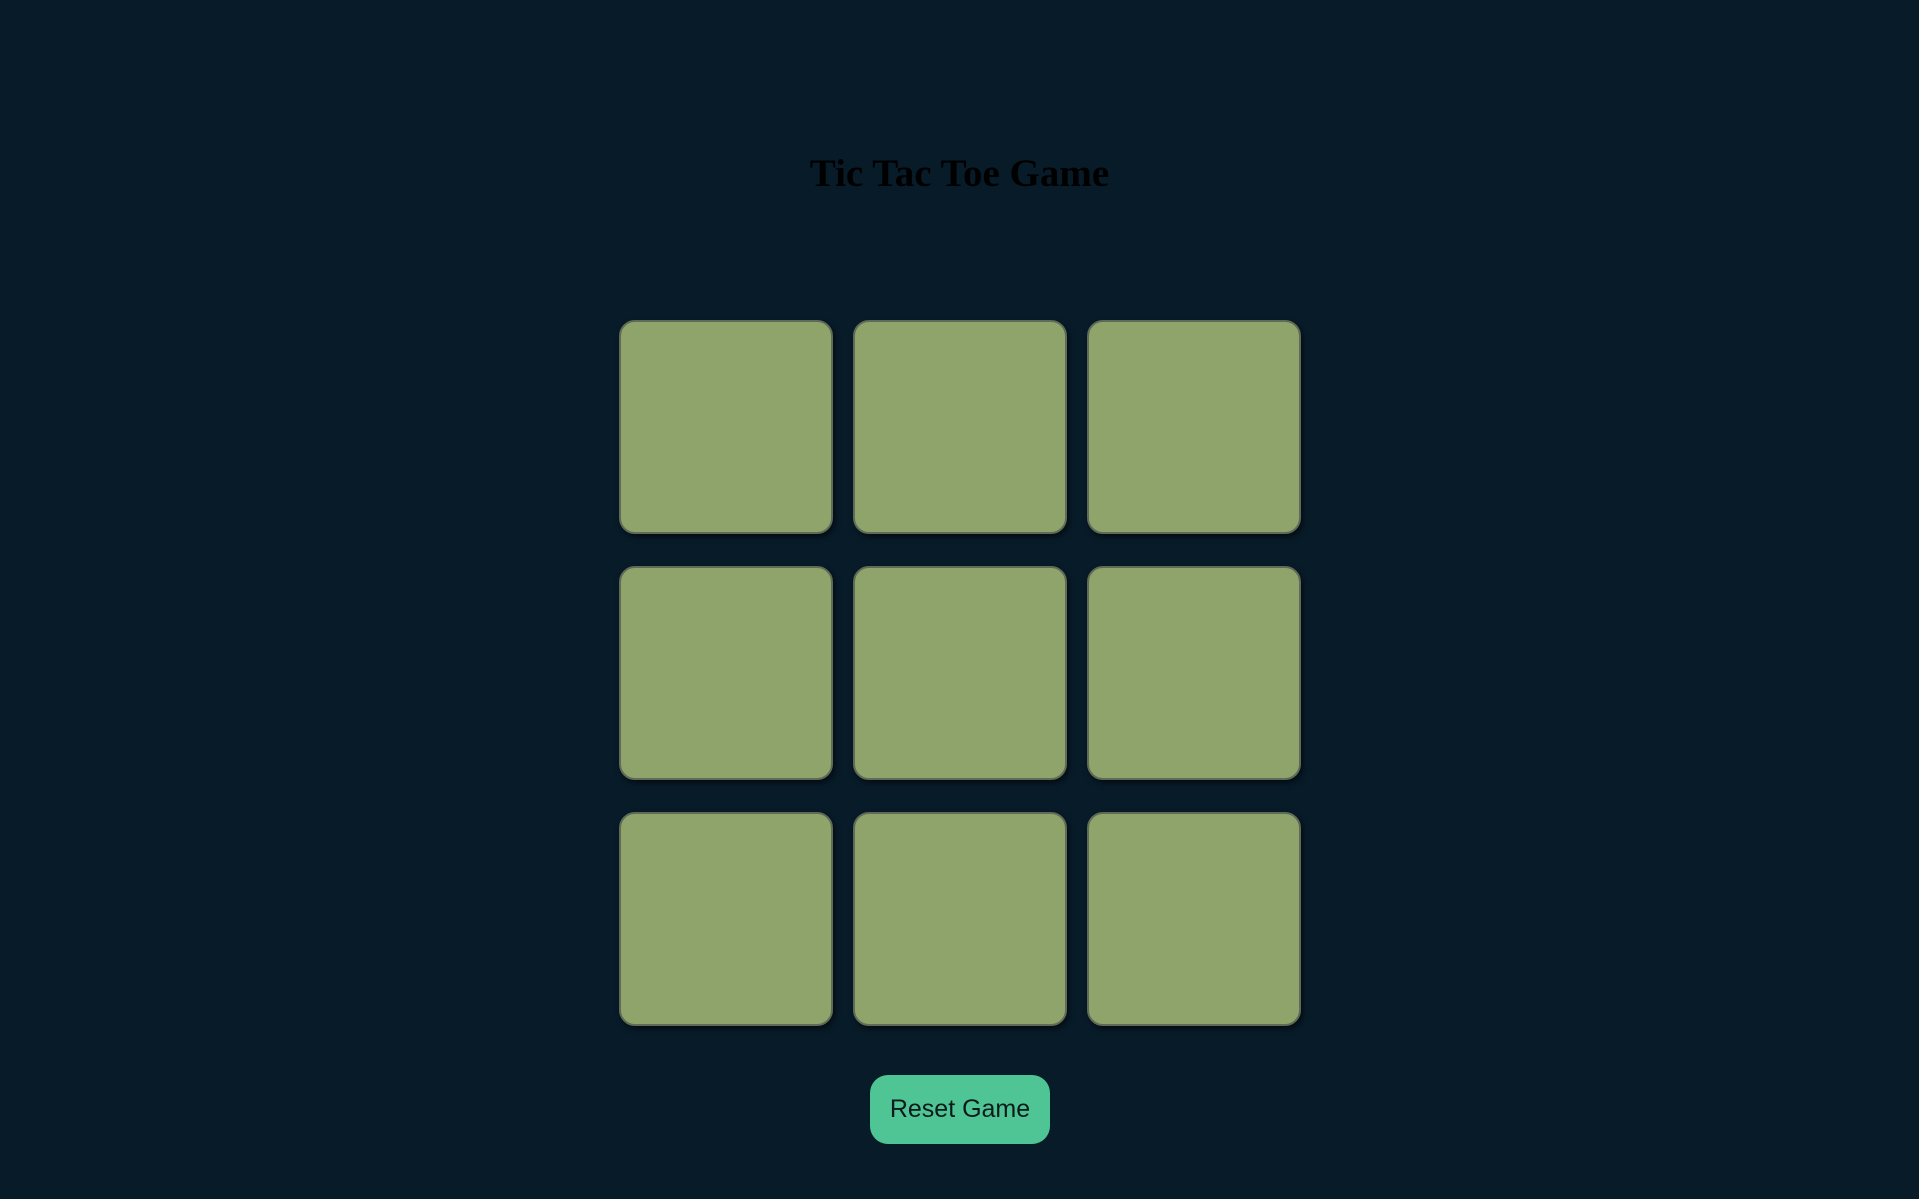  I want to click on page-title: Tic Tac Toe Game, so click(959, 173).